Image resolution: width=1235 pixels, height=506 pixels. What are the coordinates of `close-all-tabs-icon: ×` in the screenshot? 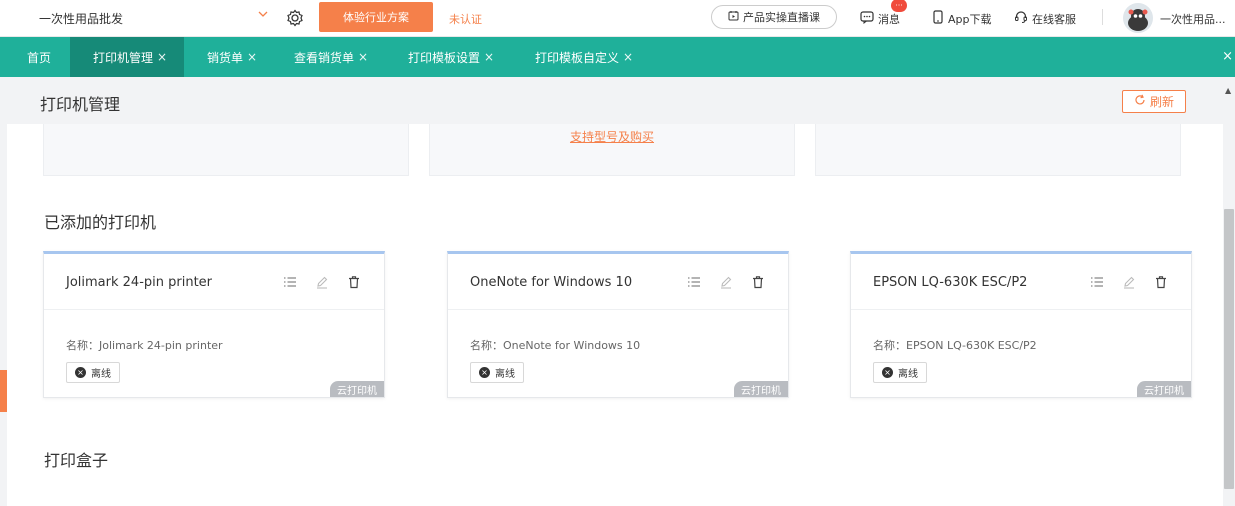 It's located at (1227, 56).